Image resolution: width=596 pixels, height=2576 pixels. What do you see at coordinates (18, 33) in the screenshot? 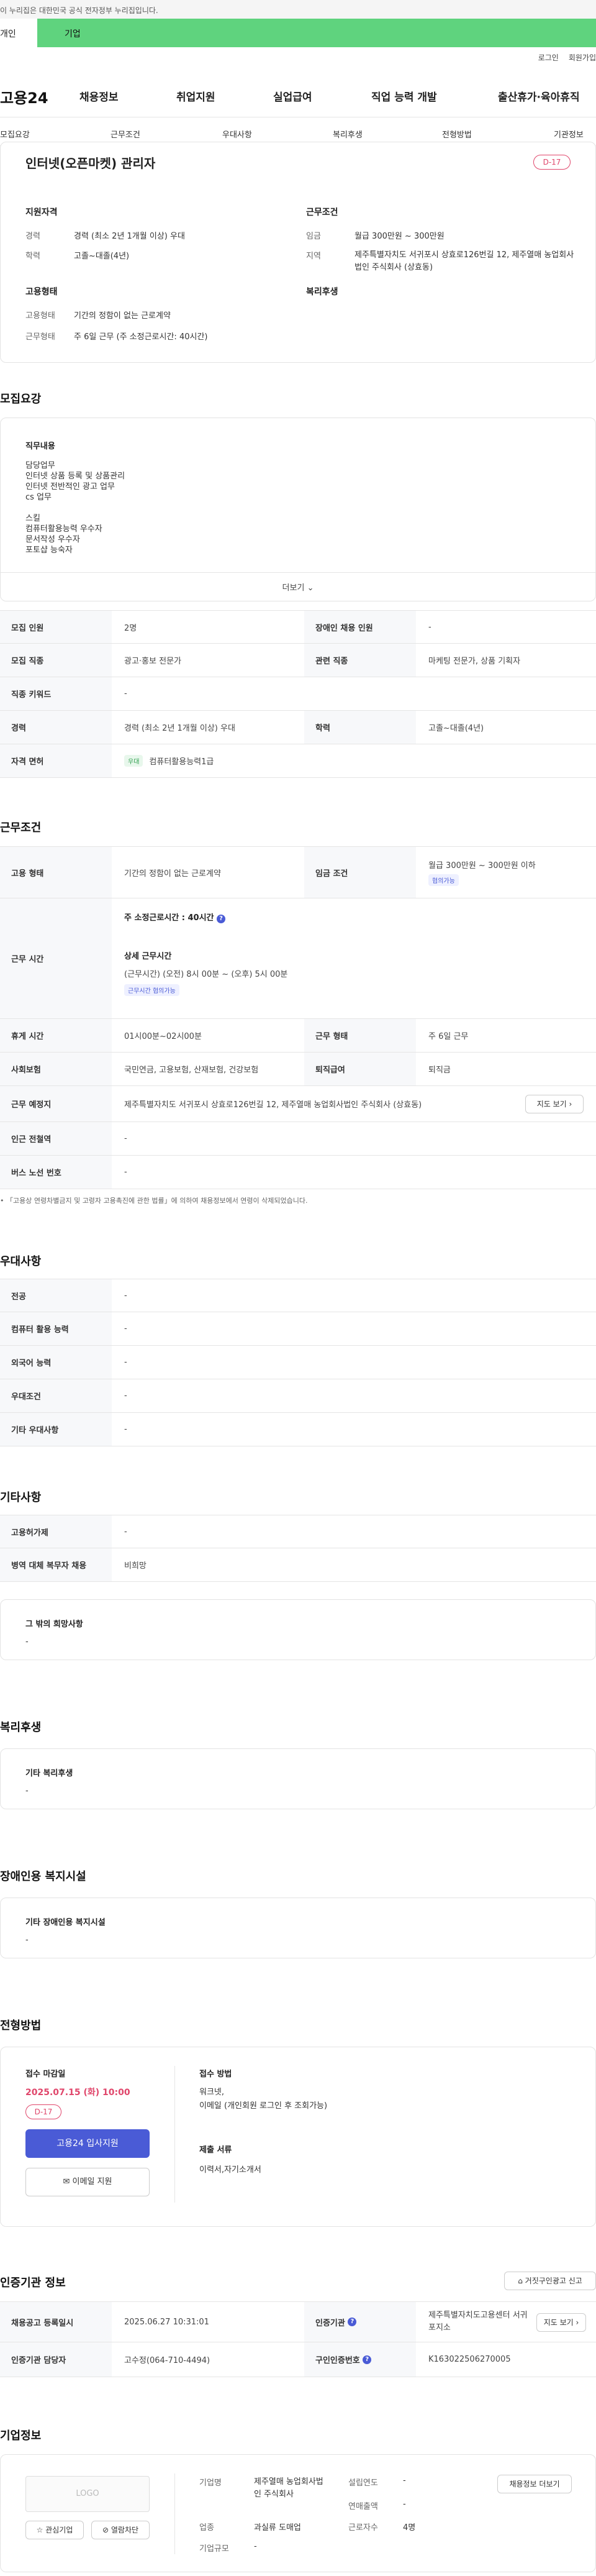
I see `tab-personal: 개인` at bounding box center [18, 33].